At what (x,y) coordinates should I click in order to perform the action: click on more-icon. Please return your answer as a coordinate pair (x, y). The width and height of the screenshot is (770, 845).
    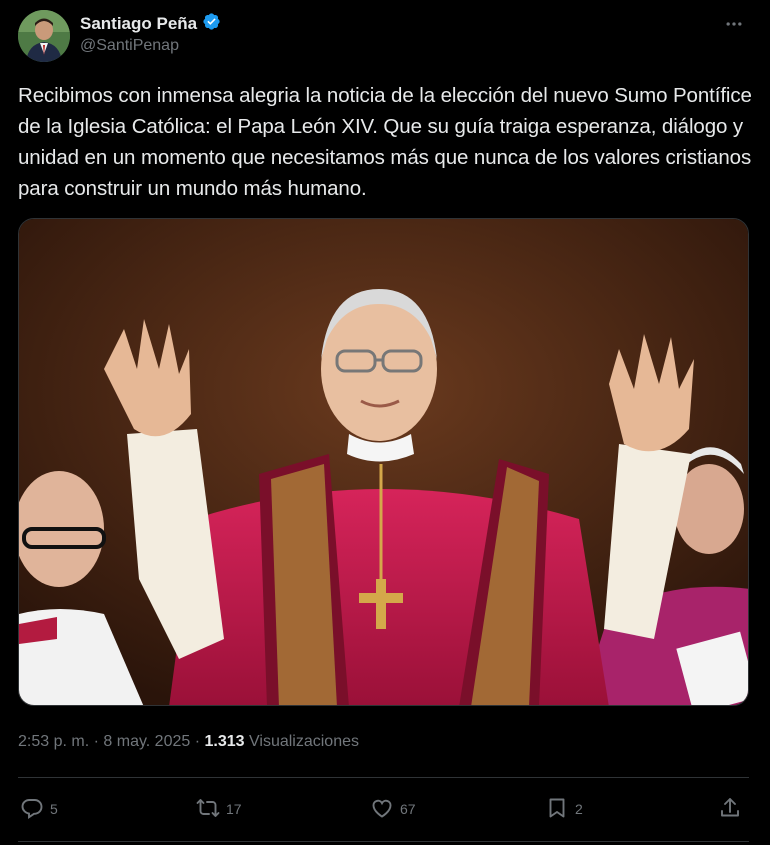
    Looking at the image, I should click on (734, 24).